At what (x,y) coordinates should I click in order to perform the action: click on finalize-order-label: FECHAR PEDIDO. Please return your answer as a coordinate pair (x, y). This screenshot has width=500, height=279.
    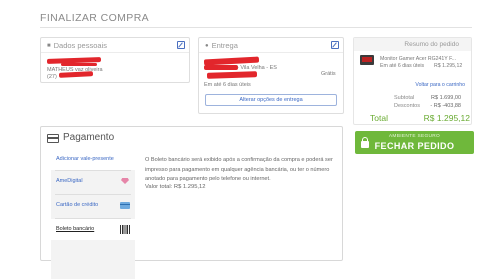
    Looking at the image, I should click on (414, 146).